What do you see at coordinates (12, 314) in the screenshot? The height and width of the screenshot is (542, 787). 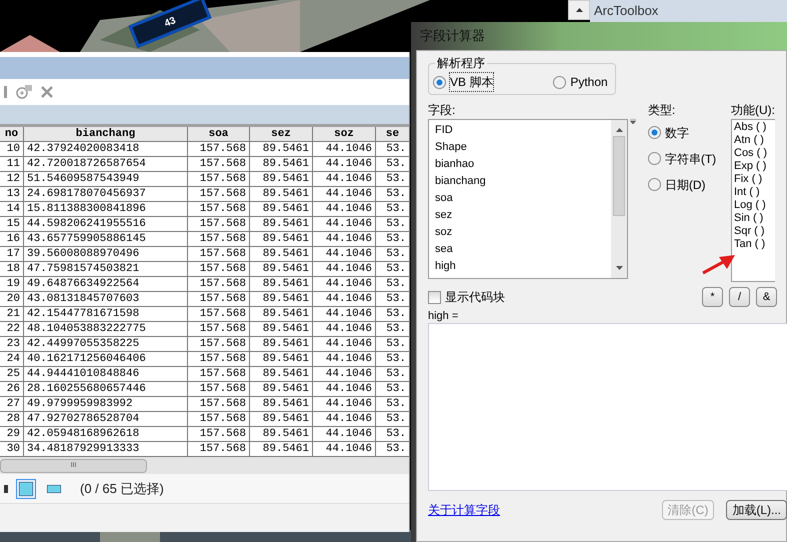 I see `table-cell: 21` at bounding box center [12, 314].